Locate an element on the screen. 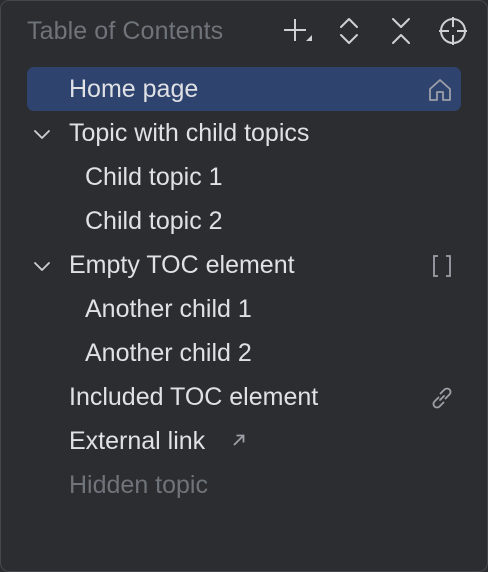  add-button is located at coordinates (296, 31).